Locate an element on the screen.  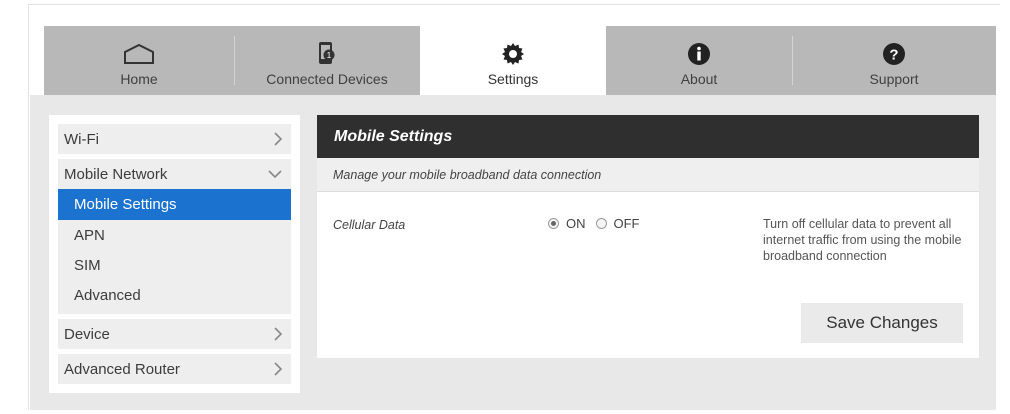
sidebar-item-label: Wi-Fi is located at coordinates (81, 139).